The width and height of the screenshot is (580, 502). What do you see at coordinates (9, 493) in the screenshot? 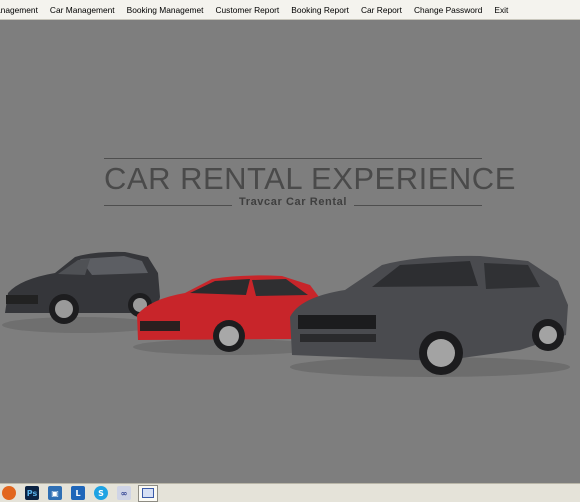
I see `firefox-icon` at bounding box center [9, 493].